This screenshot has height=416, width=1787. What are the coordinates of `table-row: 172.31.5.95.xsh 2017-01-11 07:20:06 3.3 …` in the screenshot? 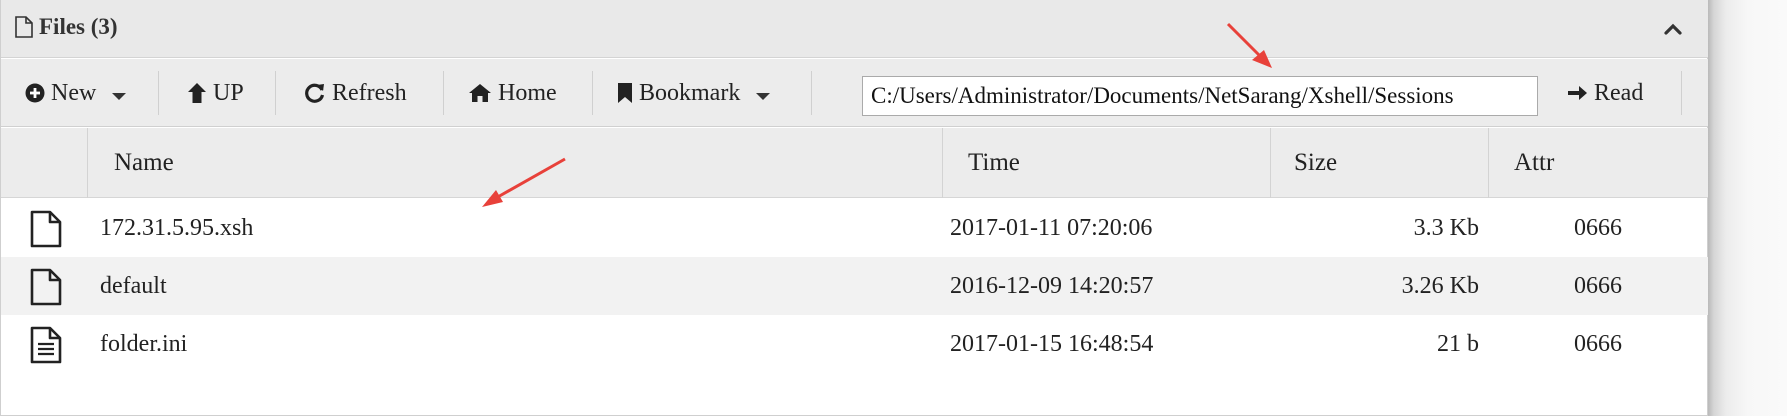 It's located at (854, 228).